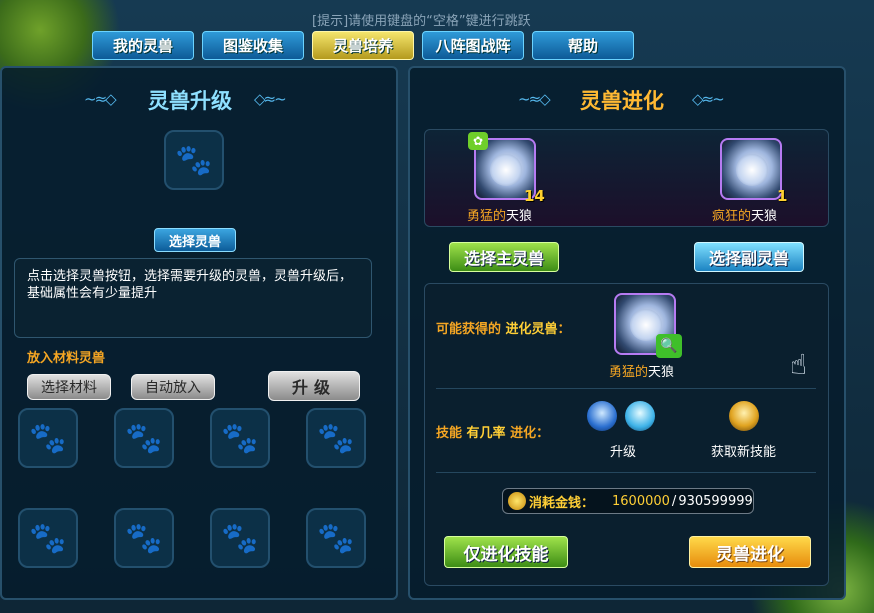 The image size is (874, 613). What do you see at coordinates (66, 358) in the screenshot?
I see `material-label: 放入材料灵兽` at bounding box center [66, 358].